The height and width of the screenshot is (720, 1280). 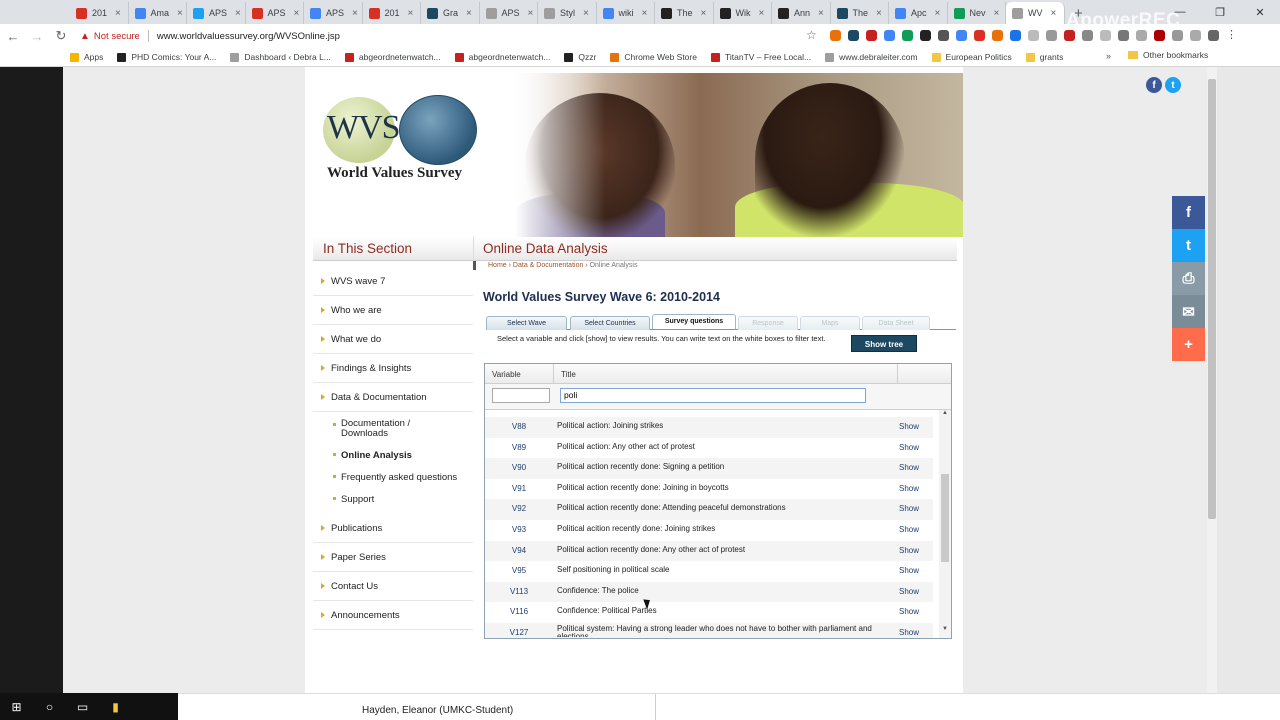 I want to click on facebook-share-icon: f, so click(x=1188, y=212).